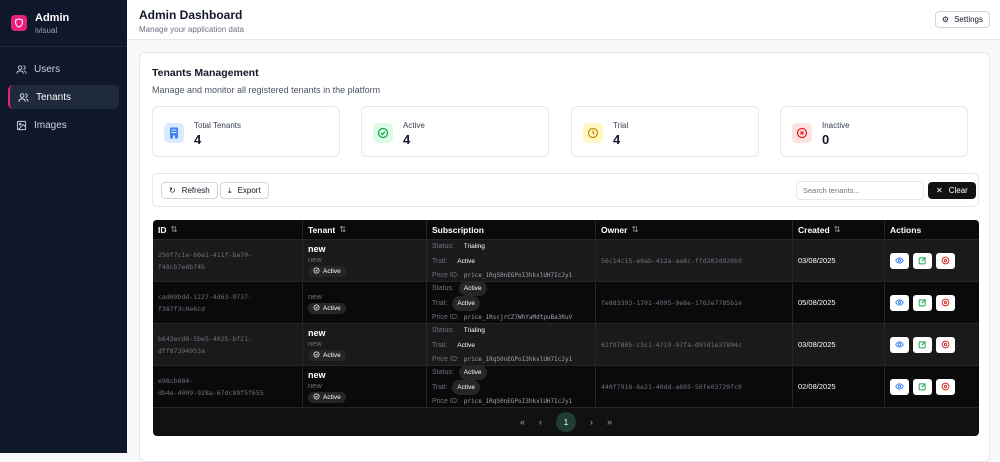  What do you see at coordinates (906, 229) in the screenshot?
I see `header-label: Actions` at bounding box center [906, 229].